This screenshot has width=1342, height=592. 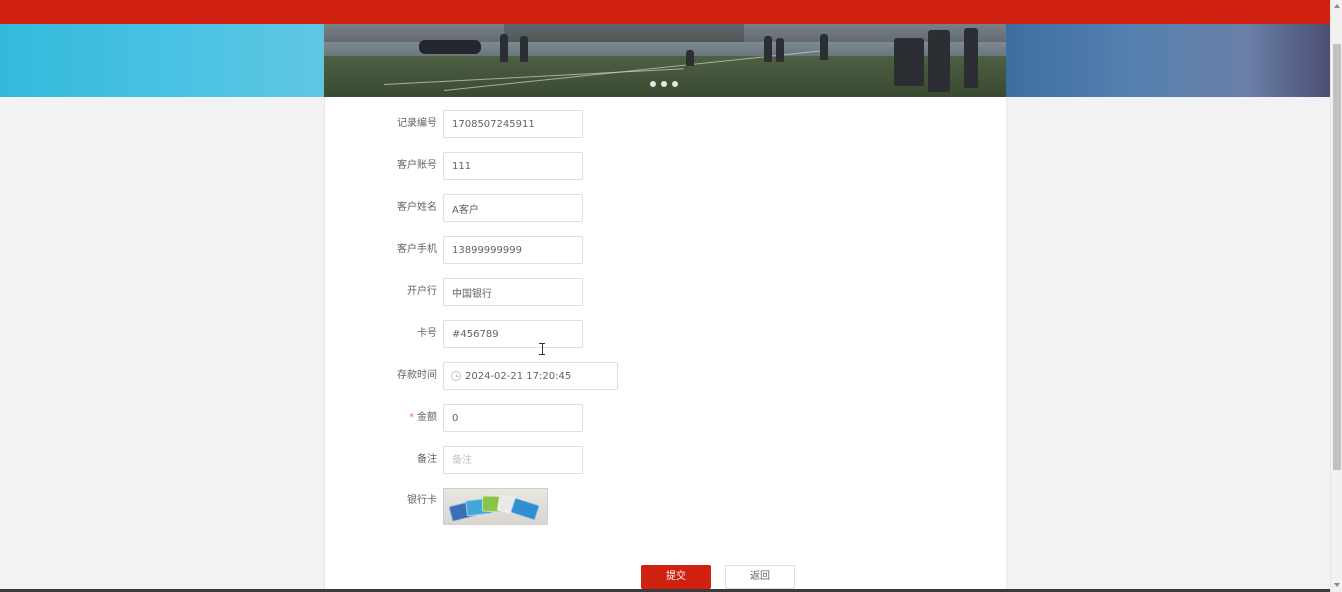 I want to click on amount-label-text: 金额, so click(x=427, y=417).